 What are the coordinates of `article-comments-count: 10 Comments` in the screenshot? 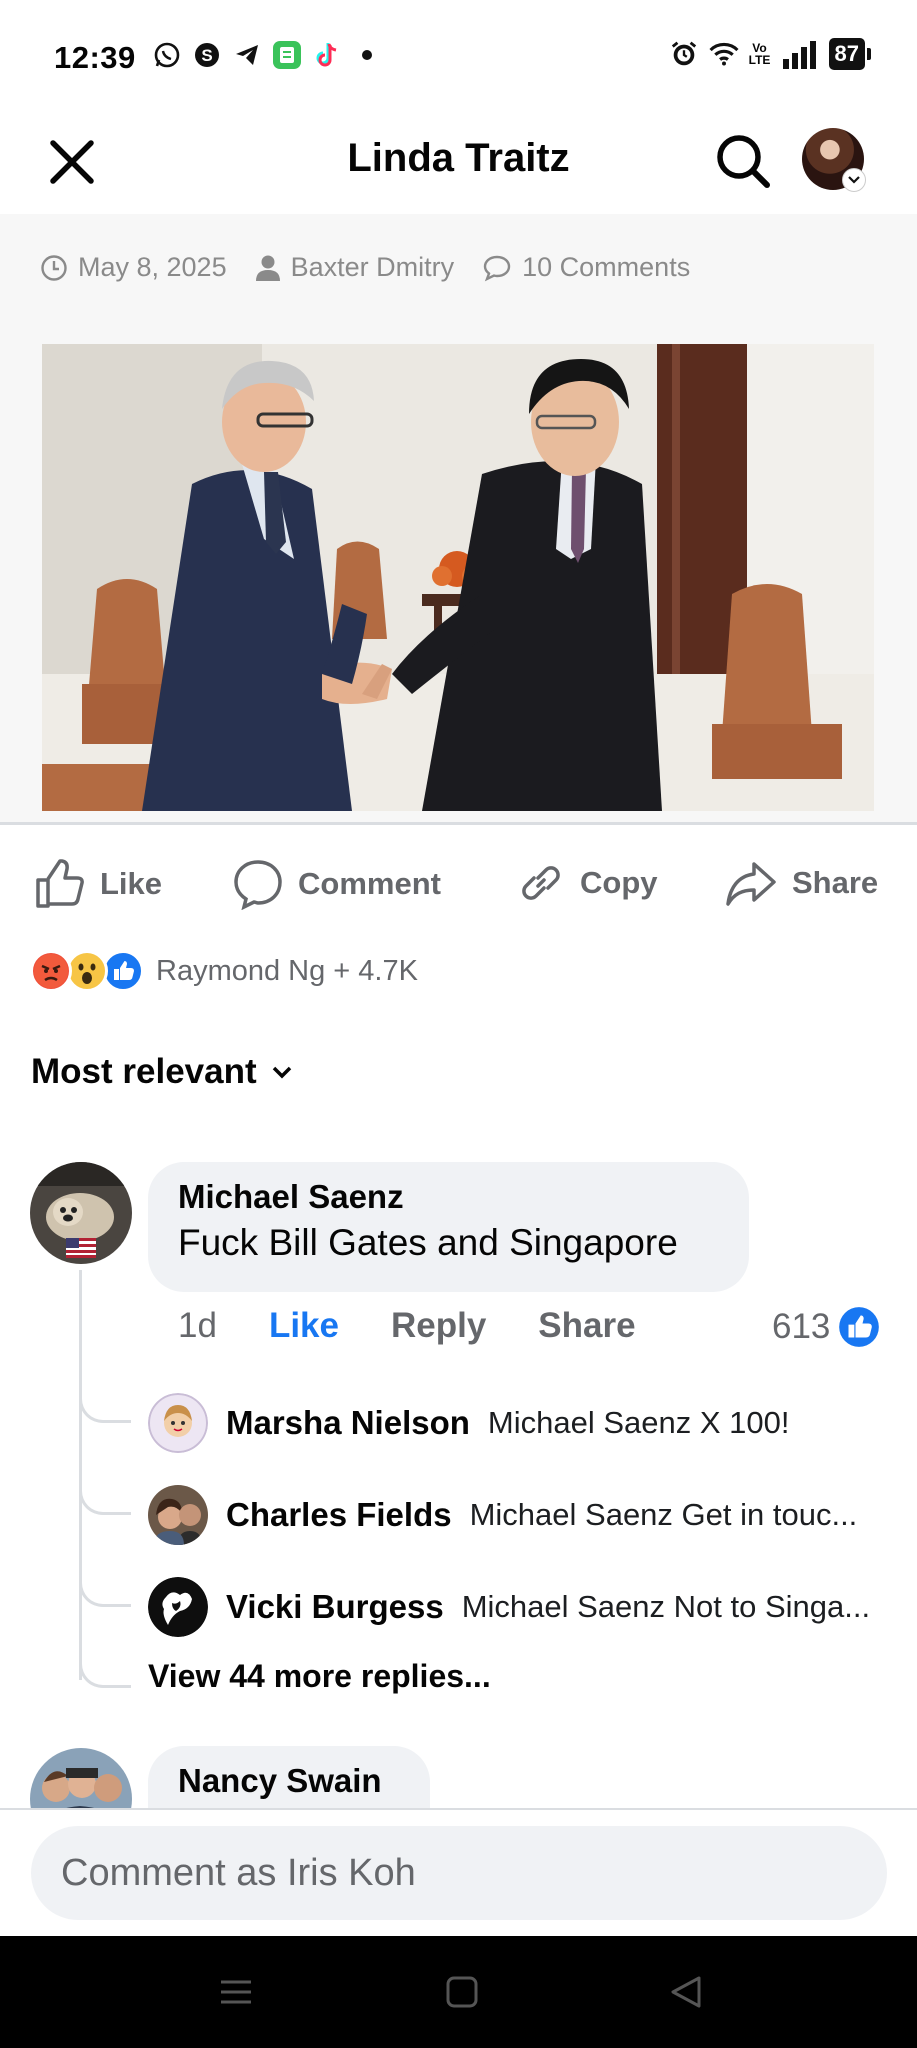 It's located at (586, 267).